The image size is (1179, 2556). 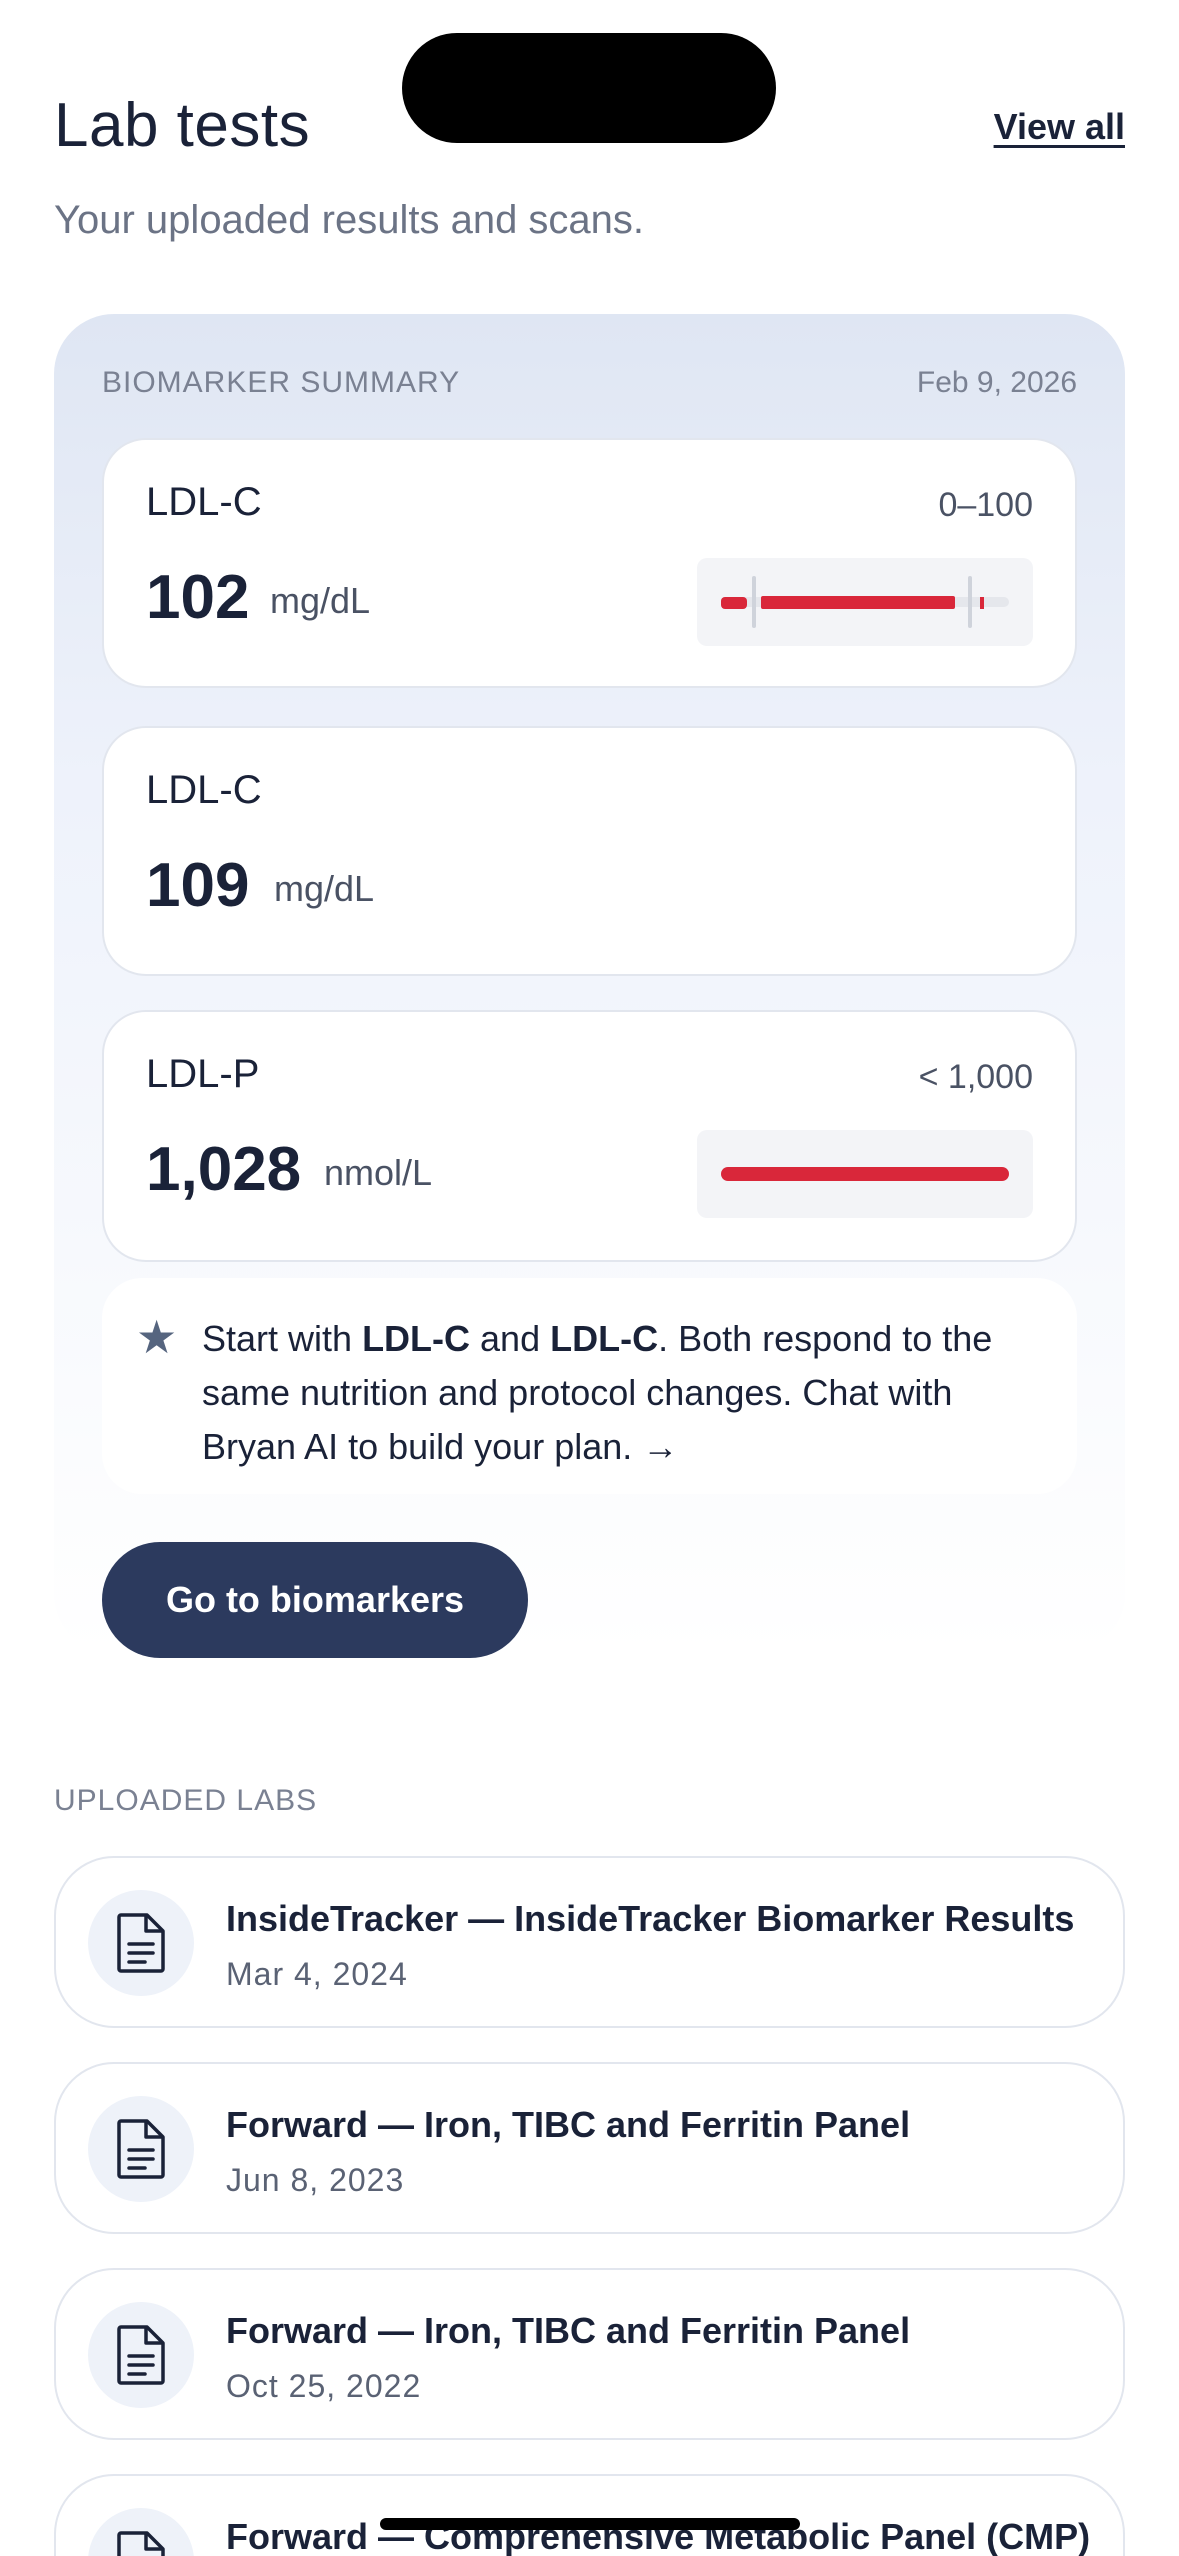 I want to click on tip-text-part: and, so click(x=510, y=1338).